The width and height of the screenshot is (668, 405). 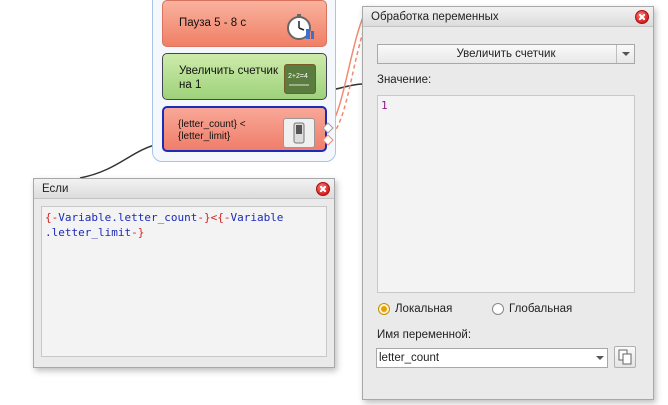 I want to click on if-dialog-title: Если, so click(x=184, y=189).